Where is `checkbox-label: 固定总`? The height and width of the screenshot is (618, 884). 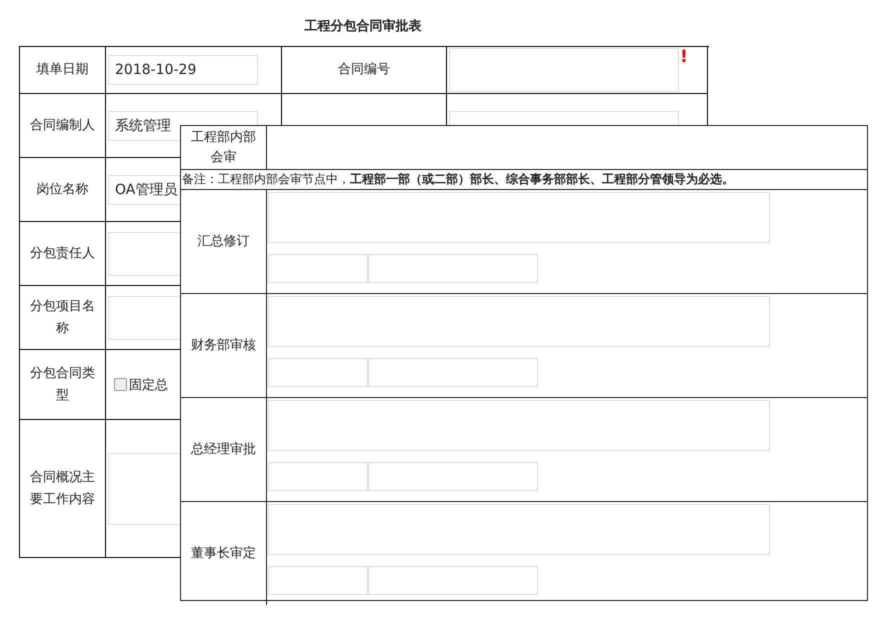 checkbox-label: 固定总 is located at coordinates (148, 385).